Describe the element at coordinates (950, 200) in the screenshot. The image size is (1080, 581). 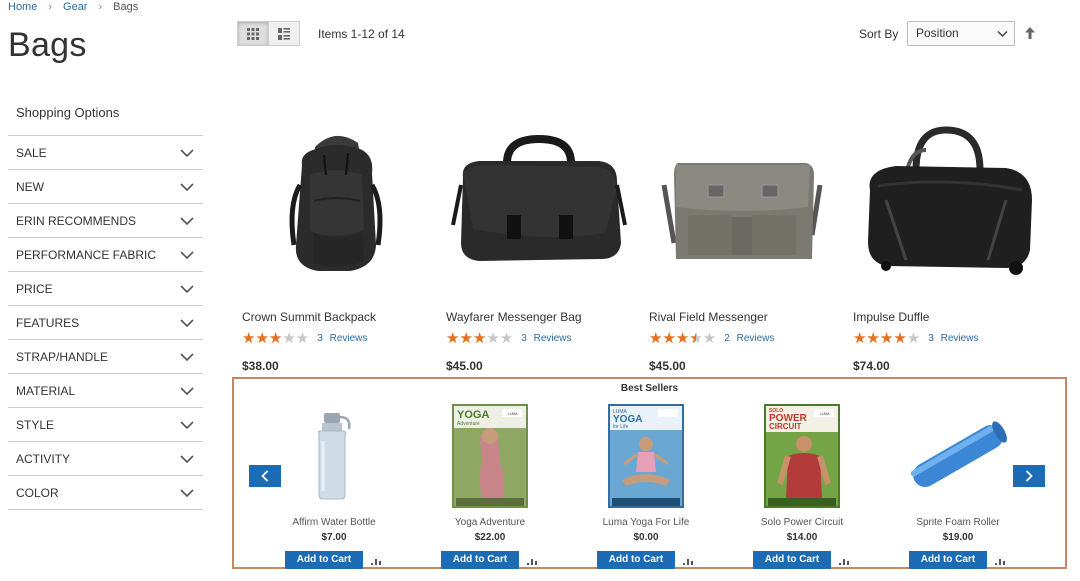
I see `duffle-image` at that location.